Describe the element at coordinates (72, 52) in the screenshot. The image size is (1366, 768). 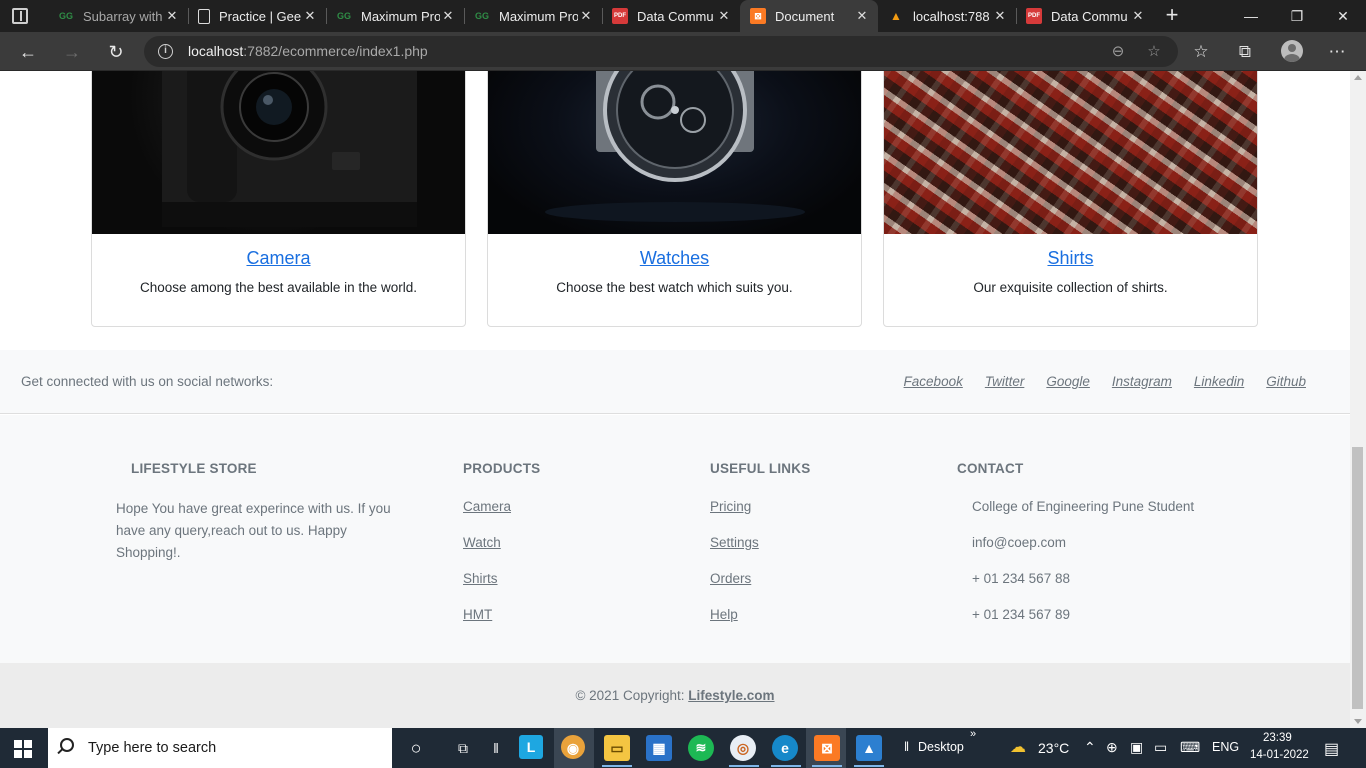
I see `forward-arrow-icon: →` at that location.